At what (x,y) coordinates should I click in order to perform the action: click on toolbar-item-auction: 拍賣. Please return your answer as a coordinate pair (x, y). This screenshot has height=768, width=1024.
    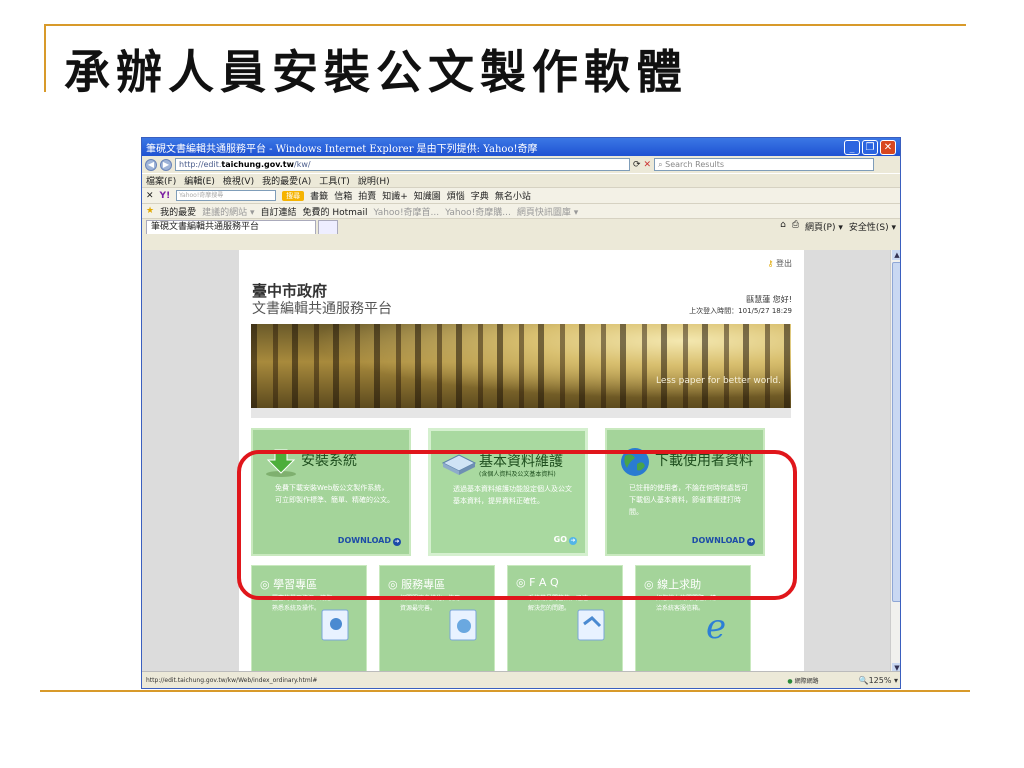
    Looking at the image, I should click on (367, 195).